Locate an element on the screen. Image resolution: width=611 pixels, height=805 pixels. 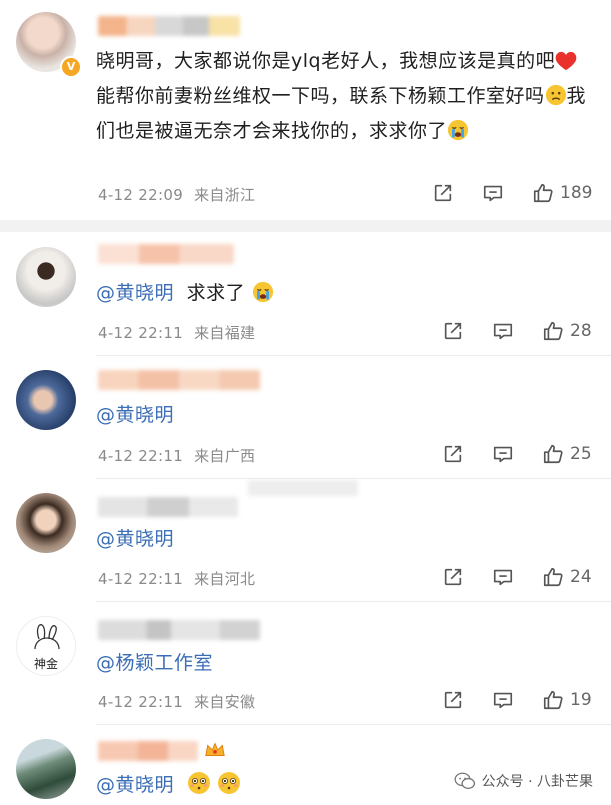
action-bar: 28 is located at coordinates (517, 331).